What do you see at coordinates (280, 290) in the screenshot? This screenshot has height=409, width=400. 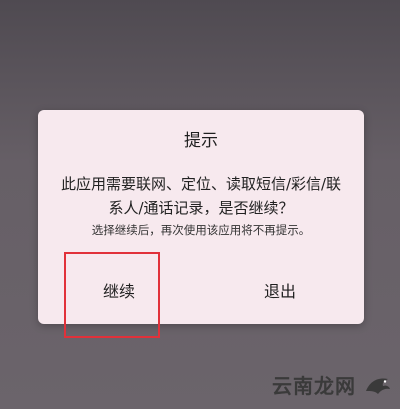 I see `exit-button: 退出` at bounding box center [280, 290].